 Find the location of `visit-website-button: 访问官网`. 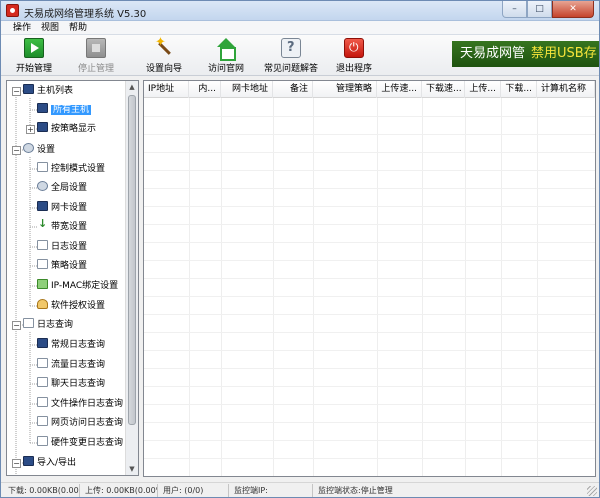

visit-website-button: 访问官网 is located at coordinates (226, 56).